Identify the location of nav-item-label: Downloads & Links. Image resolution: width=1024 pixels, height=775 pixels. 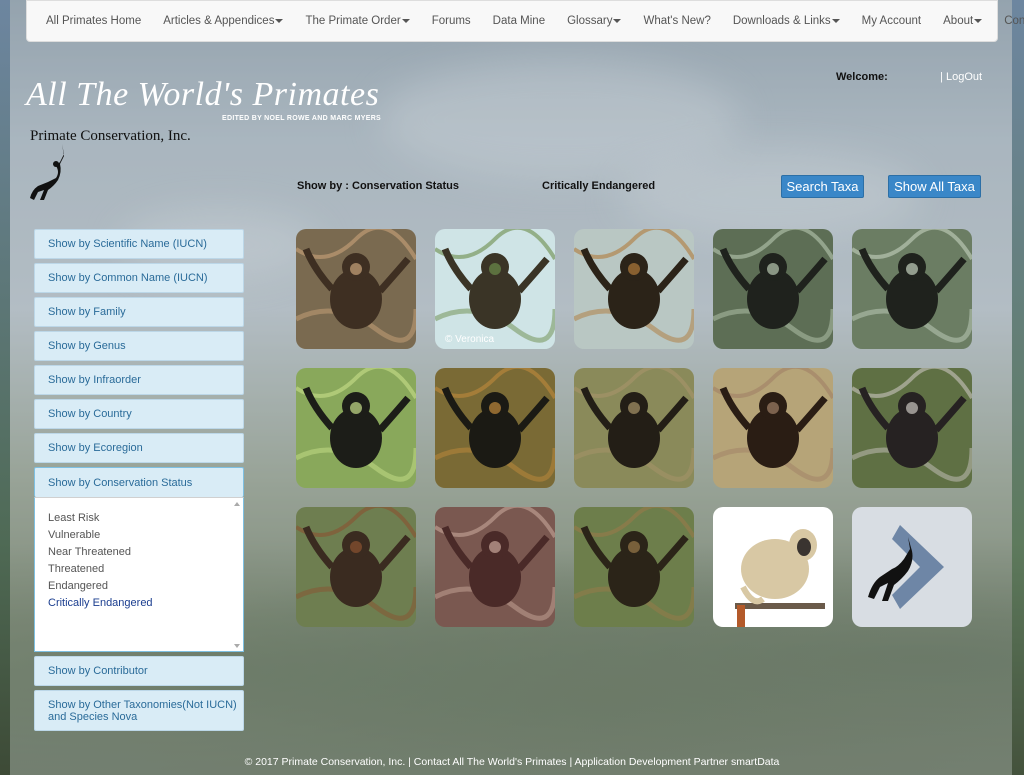
(781, 21).